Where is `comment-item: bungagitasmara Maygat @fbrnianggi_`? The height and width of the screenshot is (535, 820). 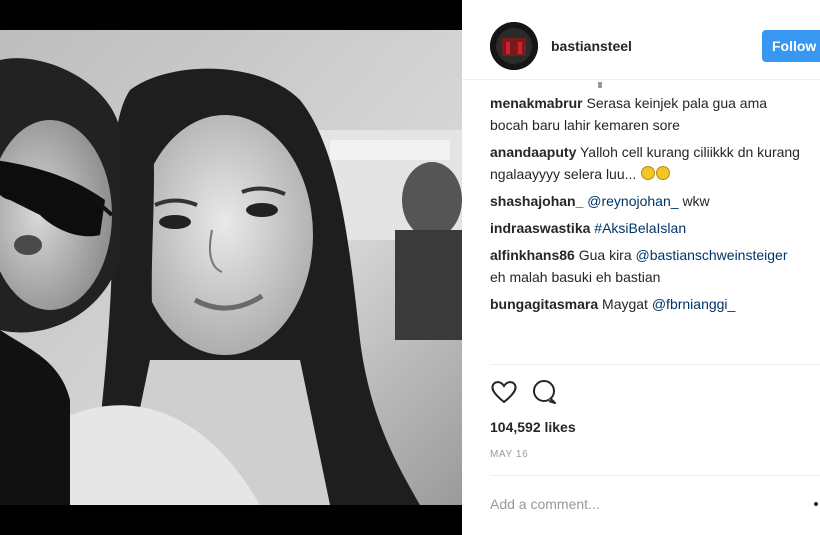 comment-item: bungagitasmara Maygat @fbrnianggi_ is located at coordinates (645, 304).